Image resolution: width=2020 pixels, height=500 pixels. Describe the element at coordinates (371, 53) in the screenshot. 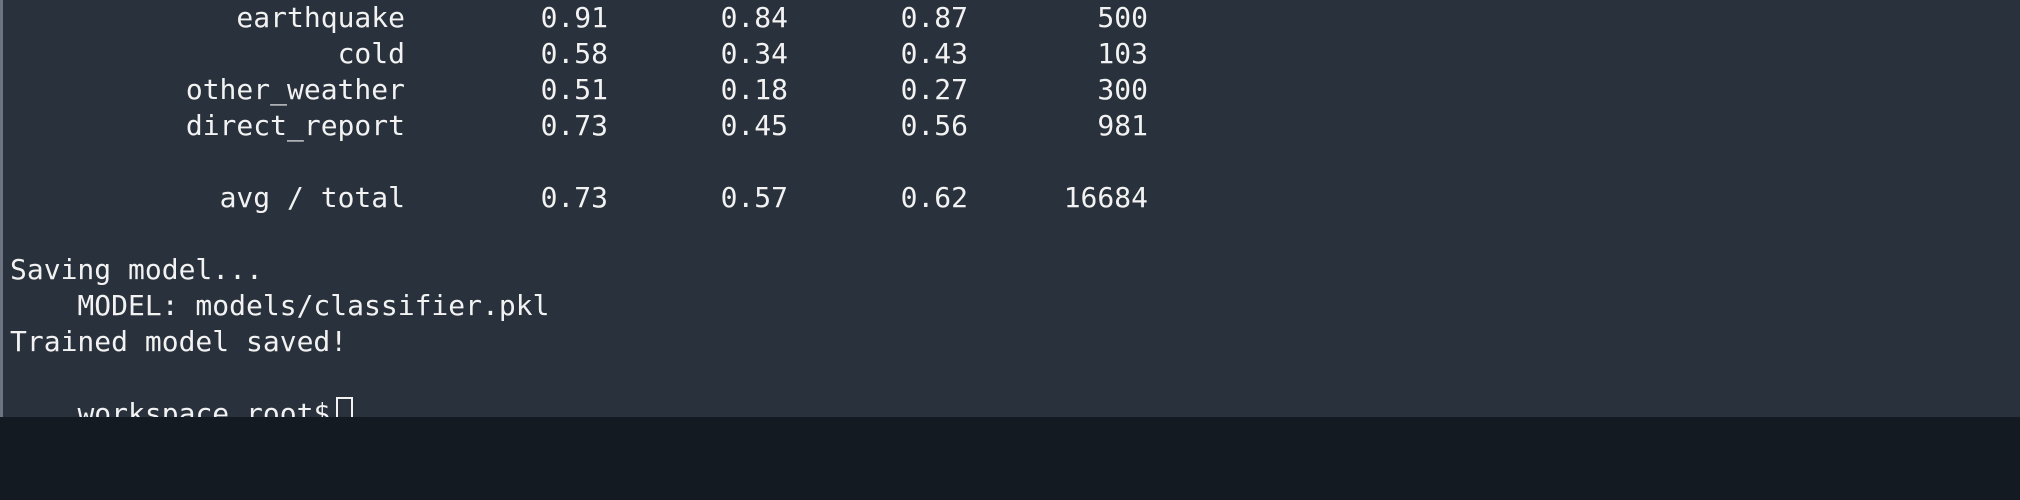

I see `report-label: cold` at that location.